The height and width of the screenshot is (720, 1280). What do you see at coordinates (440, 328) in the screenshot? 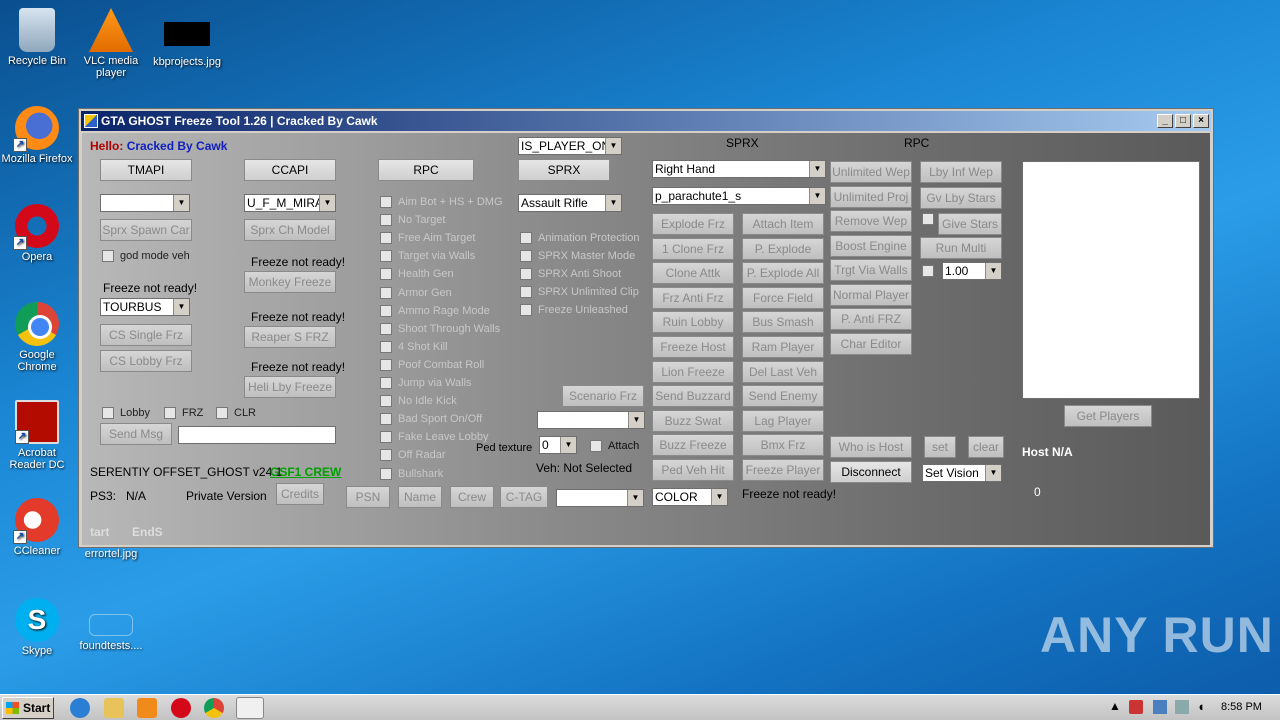
I see `rpc-option-checkbox-7: Shoot Through Walls` at bounding box center [440, 328].